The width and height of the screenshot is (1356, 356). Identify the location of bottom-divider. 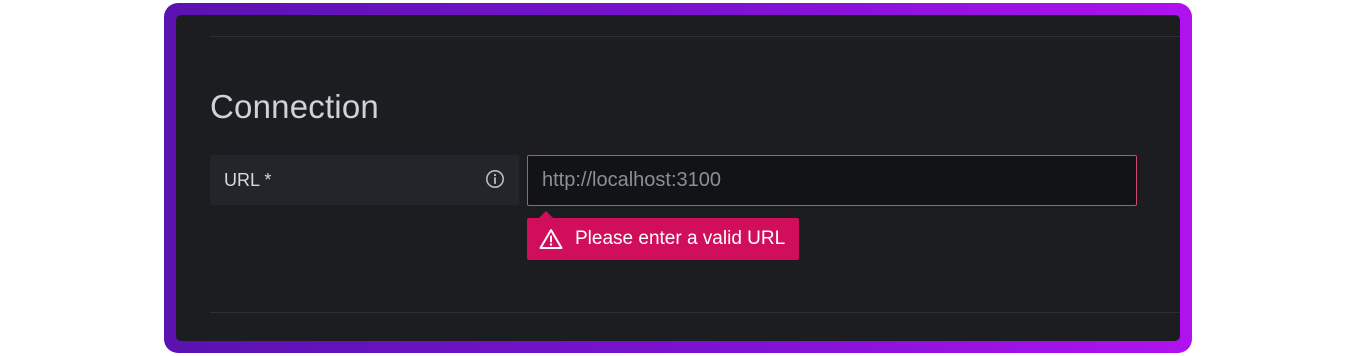
(695, 312).